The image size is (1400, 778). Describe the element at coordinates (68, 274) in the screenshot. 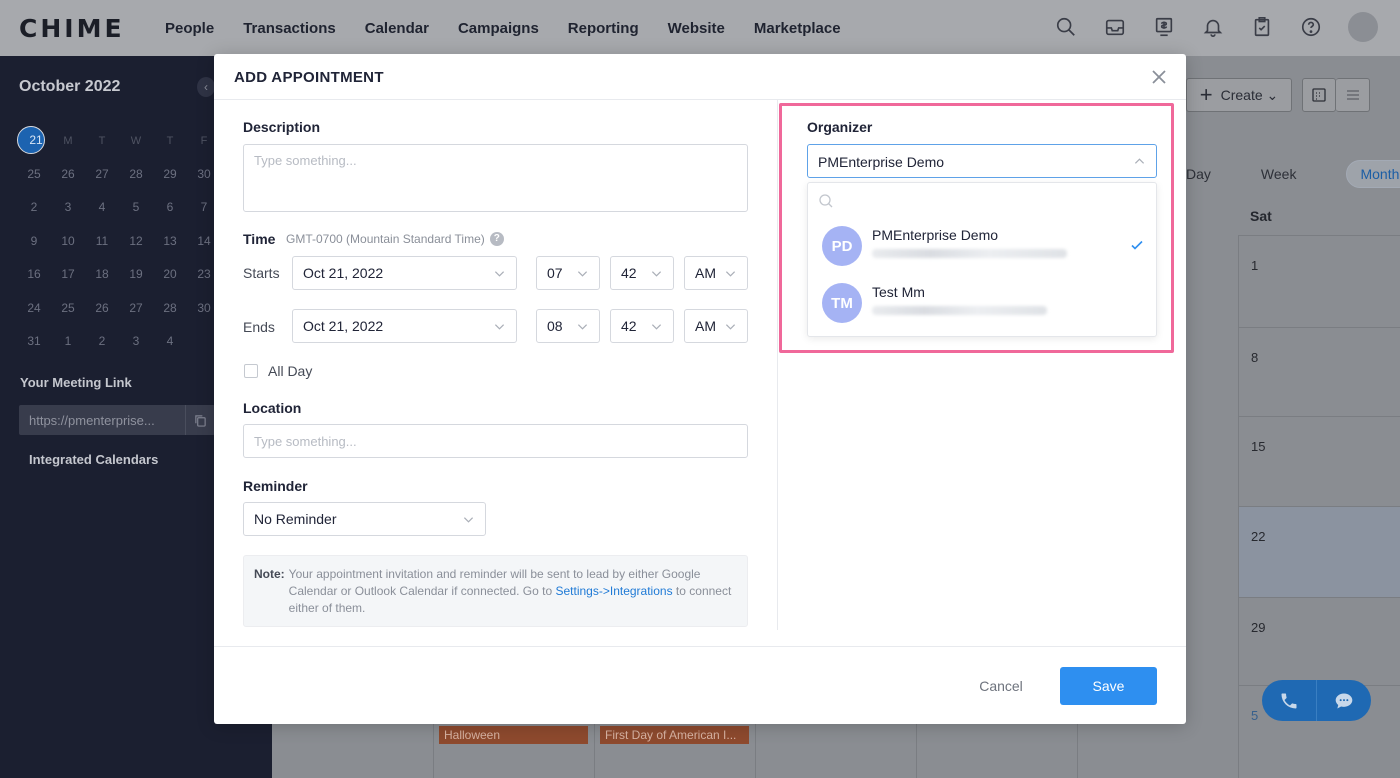

I see `mini-cal-day: 17` at that location.